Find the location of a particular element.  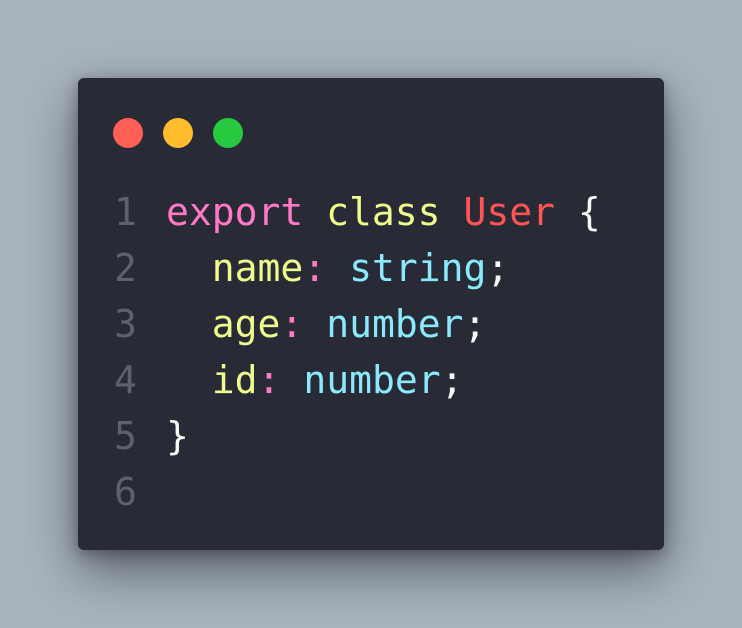

code-line: 5} is located at coordinates (357, 436).